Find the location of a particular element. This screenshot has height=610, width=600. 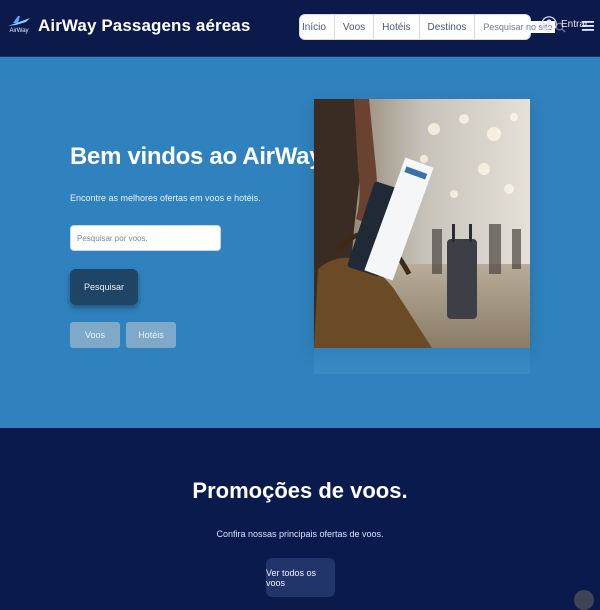

hoteis-button: Hotéis is located at coordinates (151, 335).